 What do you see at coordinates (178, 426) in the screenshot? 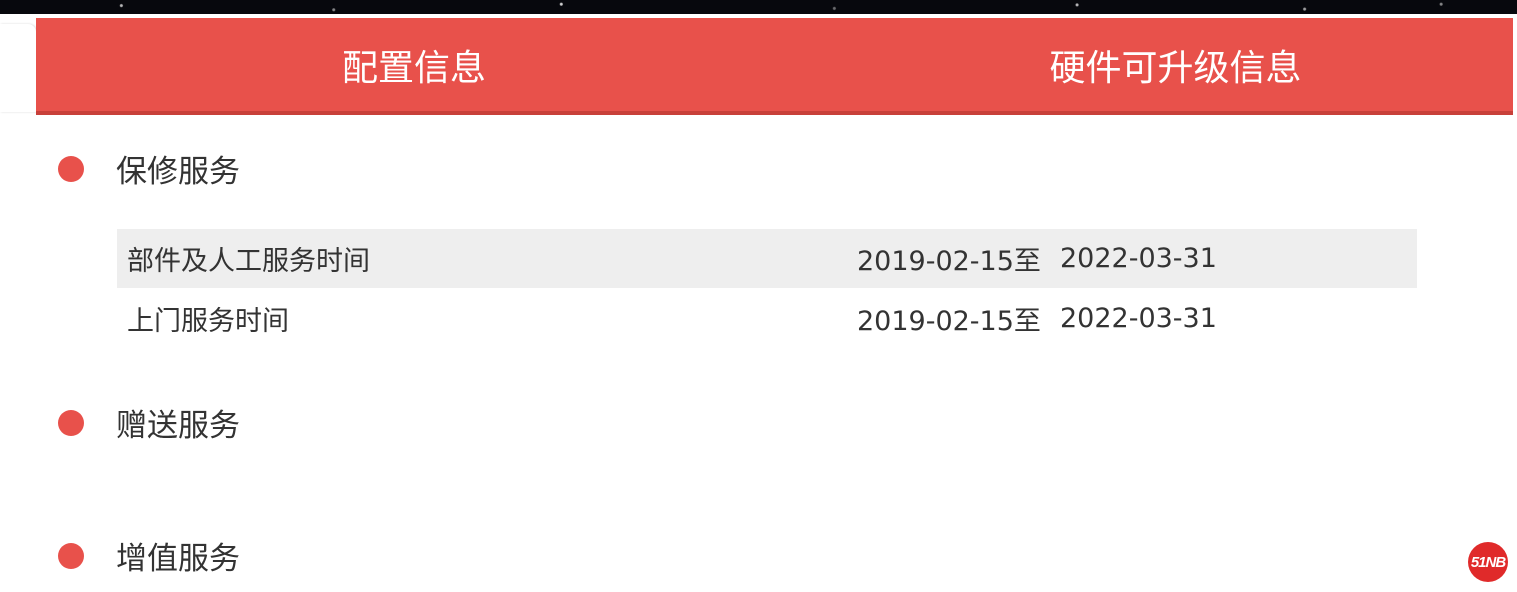
I see `section-title-gift: 赠送服务` at bounding box center [178, 426].